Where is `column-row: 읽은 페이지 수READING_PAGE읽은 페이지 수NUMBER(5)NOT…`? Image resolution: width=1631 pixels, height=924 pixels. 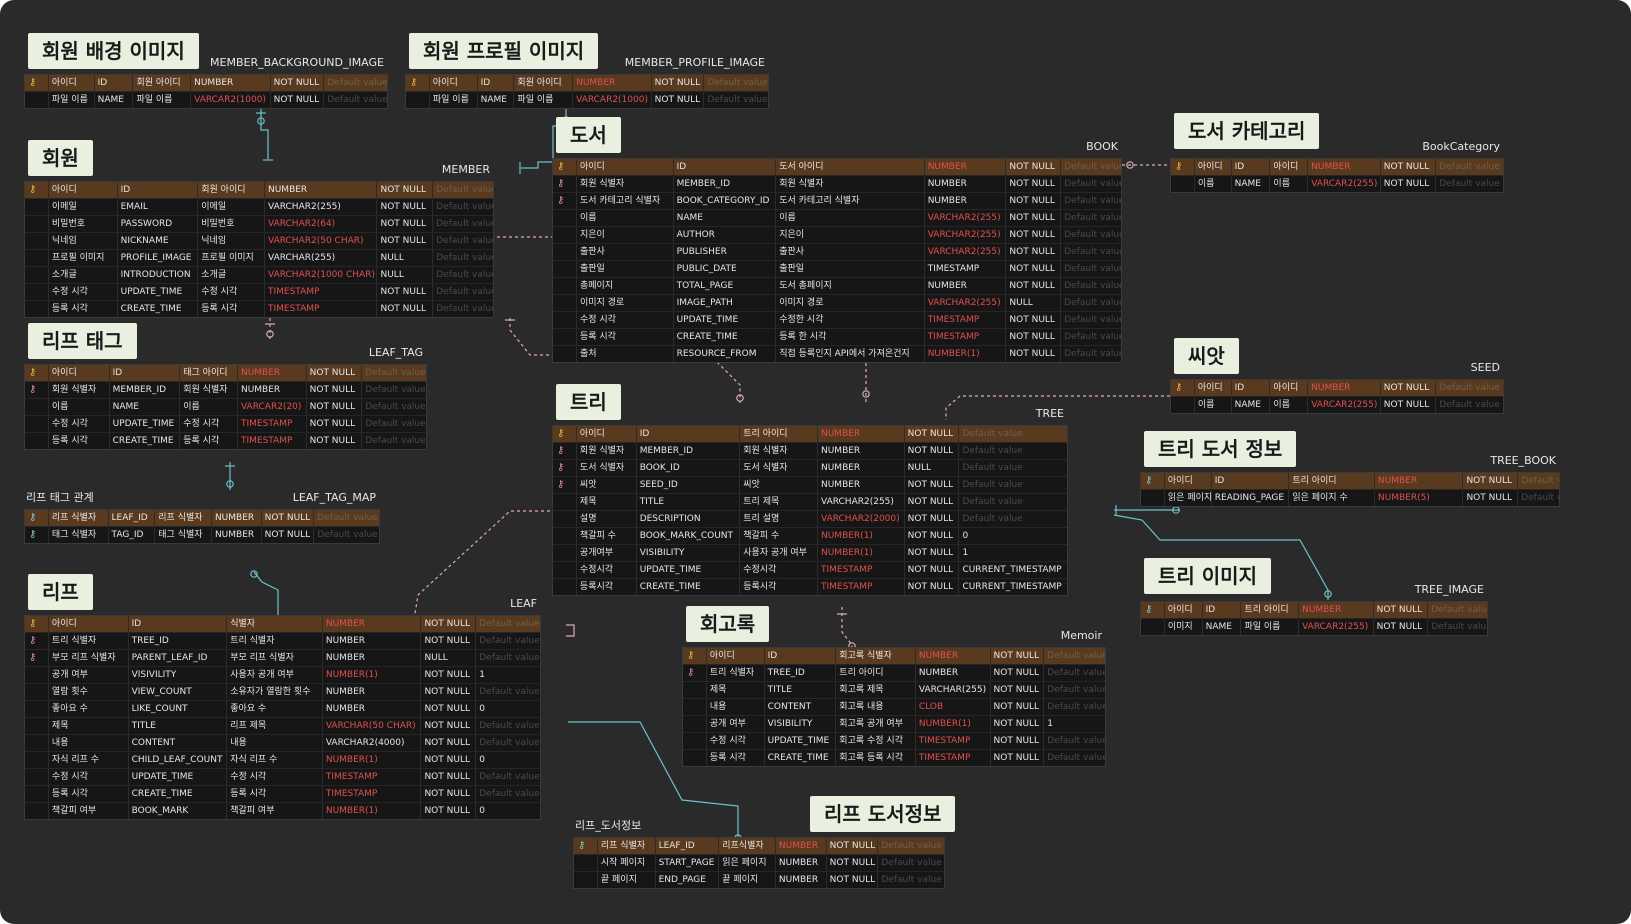
column-row: 읽은 페이지 수READING_PAGE읽은 페이지 수NUMBER(5)NOT… is located at coordinates (1350, 497).